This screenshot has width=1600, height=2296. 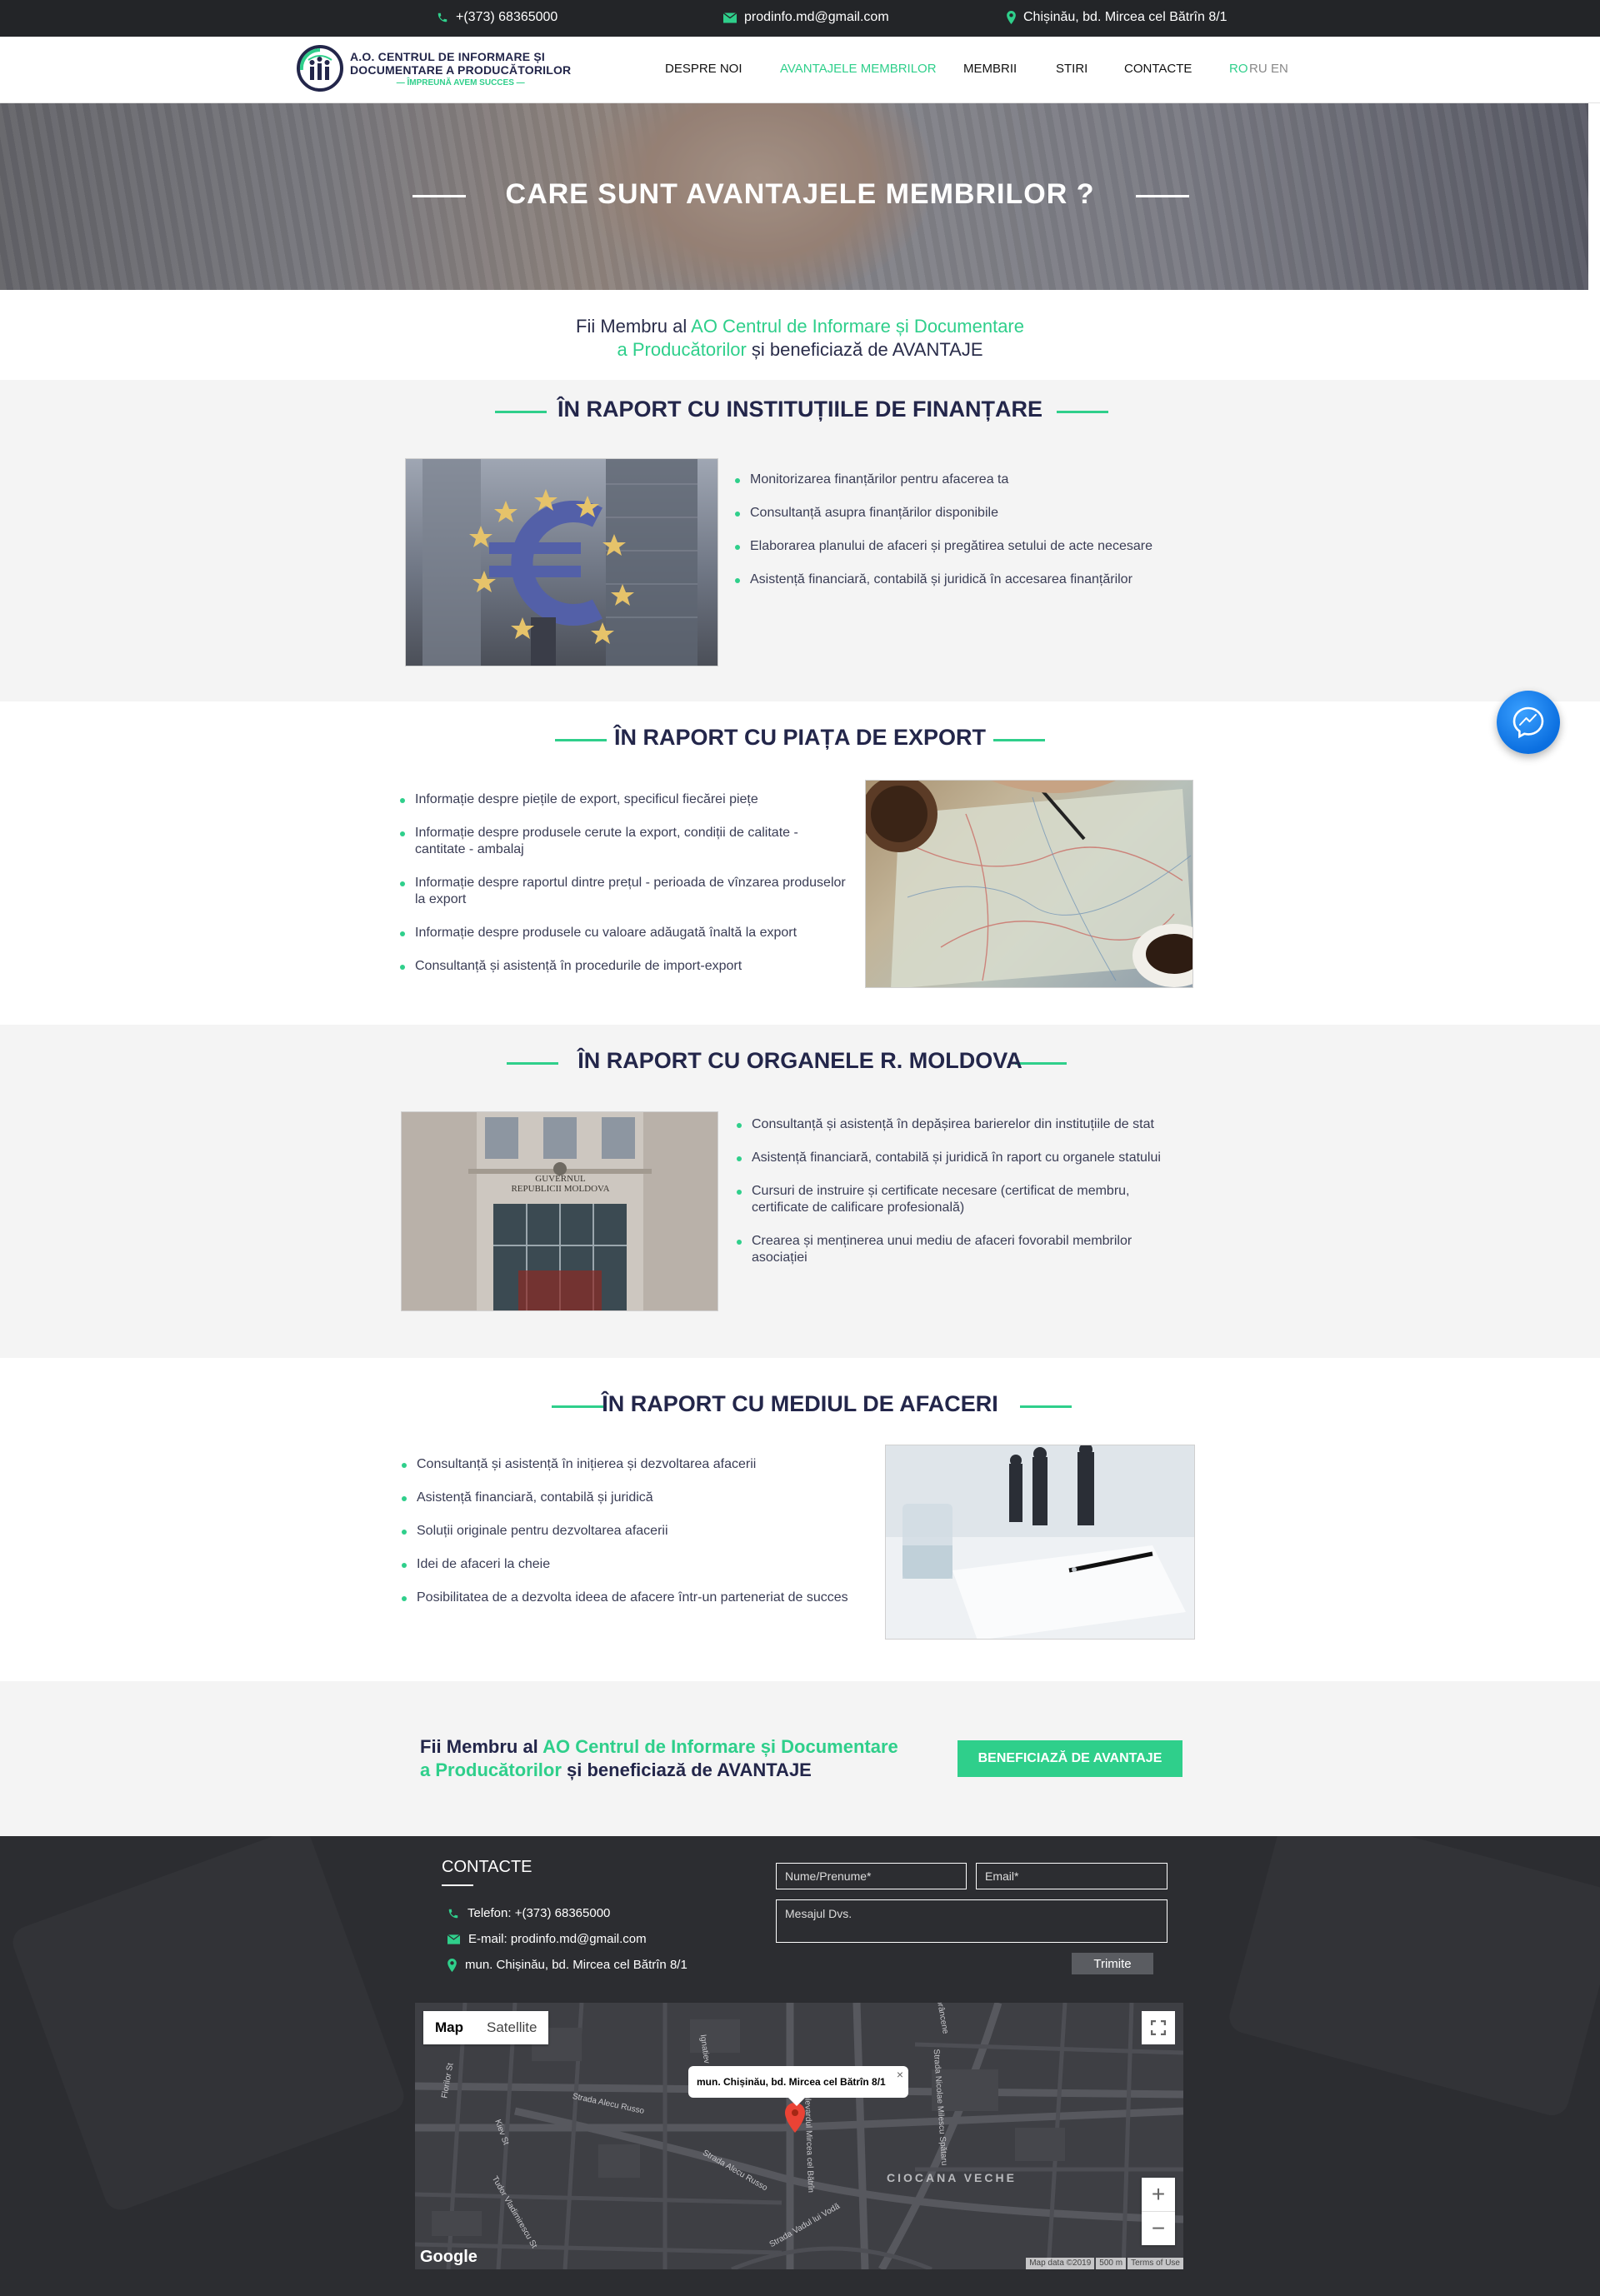 What do you see at coordinates (1060, 2263) in the screenshot?
I see `map-data-label: Map data ©2019` at bounding box center [1060, 2263].